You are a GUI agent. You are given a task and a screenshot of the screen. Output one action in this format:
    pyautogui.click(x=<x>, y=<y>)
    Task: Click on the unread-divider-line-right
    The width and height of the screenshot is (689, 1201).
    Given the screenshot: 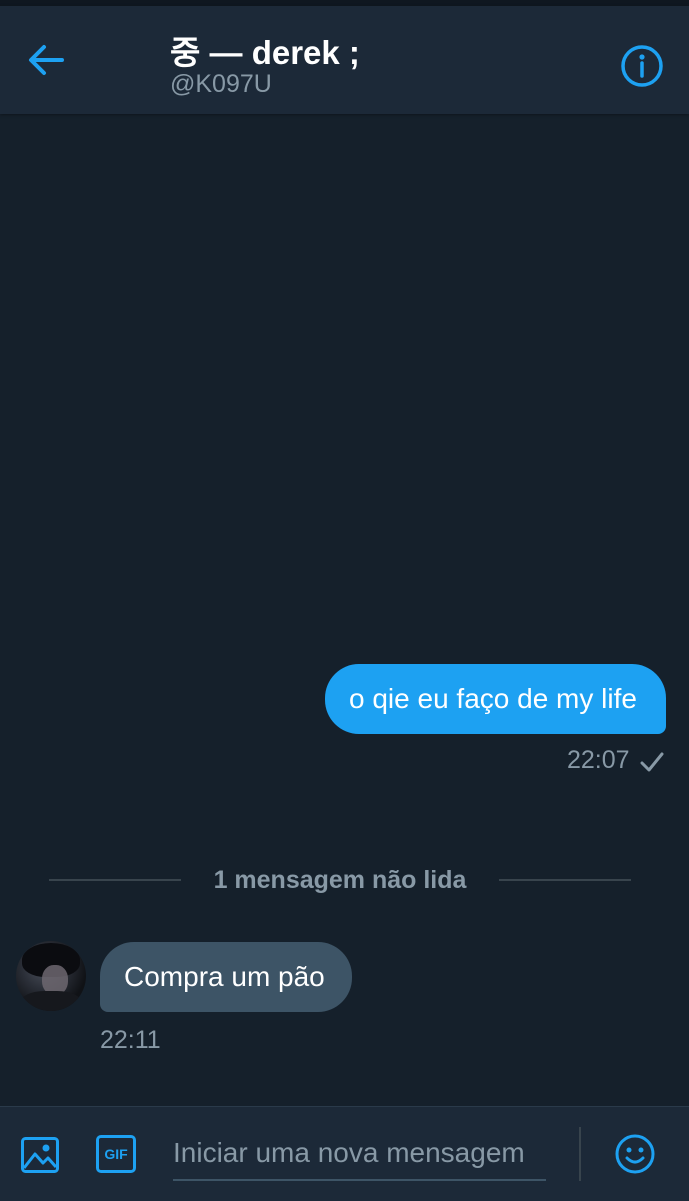 What is the action you would take?
    pyautogui.click(x=565, y=880)
    